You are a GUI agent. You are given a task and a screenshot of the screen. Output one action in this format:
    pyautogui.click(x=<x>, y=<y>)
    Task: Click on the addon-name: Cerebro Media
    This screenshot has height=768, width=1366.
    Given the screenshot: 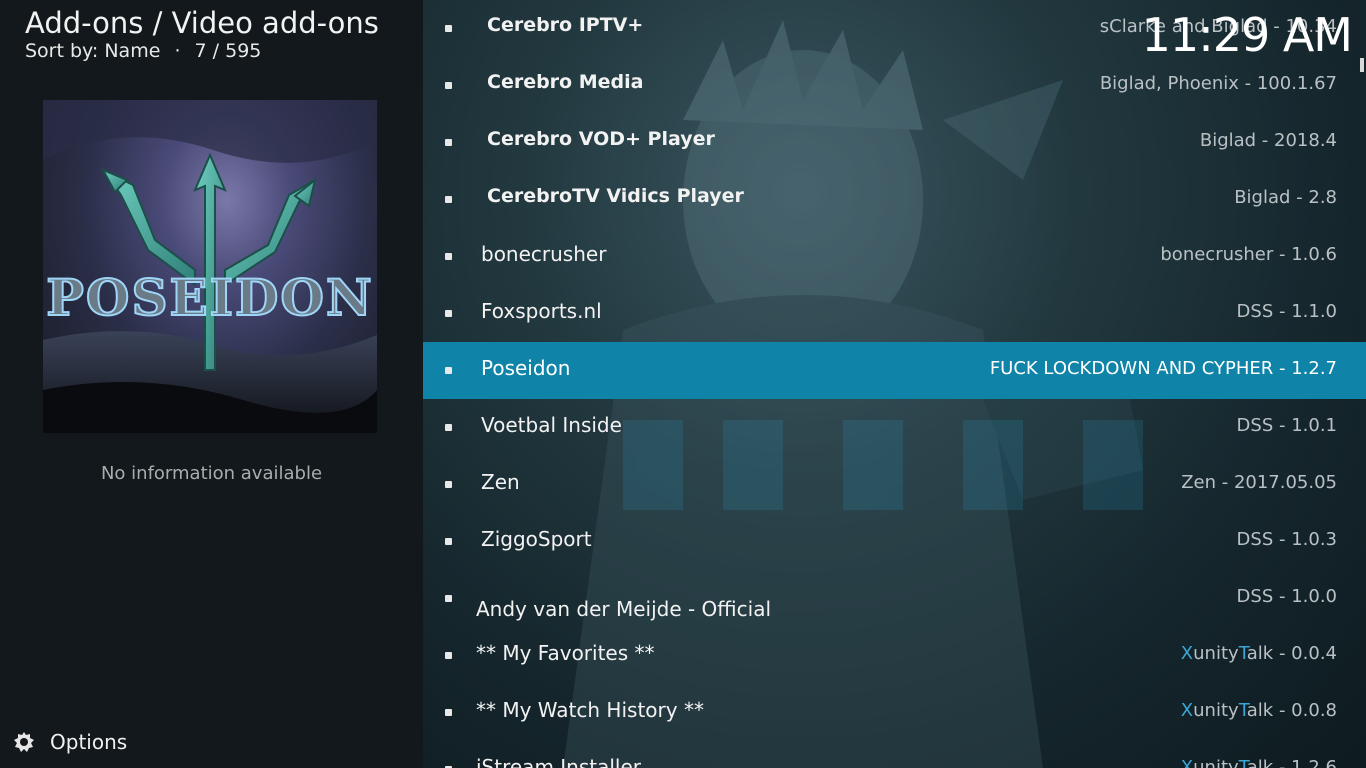 What is the action you would take?
    pyautogui.click(x=565, y=82)
    